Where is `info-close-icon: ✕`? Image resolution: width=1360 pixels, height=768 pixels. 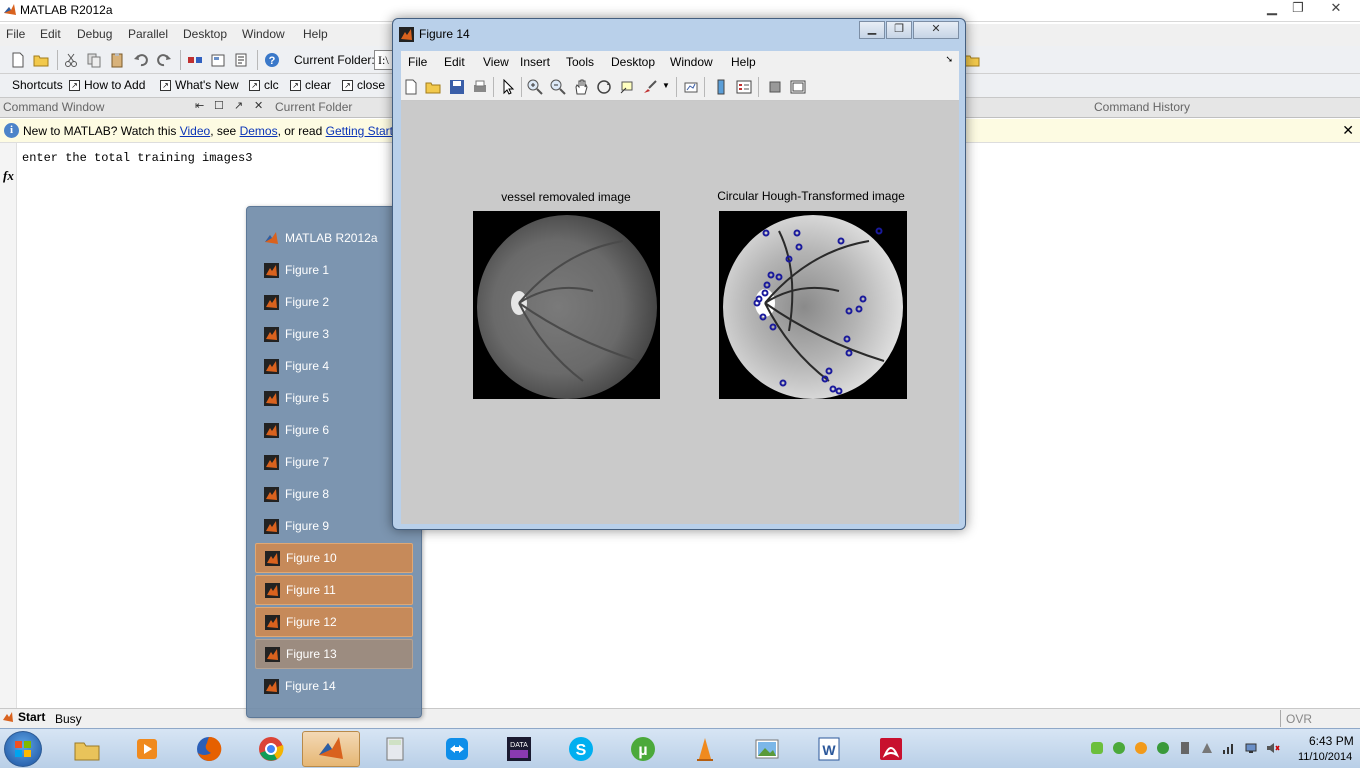 info-close-icon: ✕ is located at coordinates (1348, 130).